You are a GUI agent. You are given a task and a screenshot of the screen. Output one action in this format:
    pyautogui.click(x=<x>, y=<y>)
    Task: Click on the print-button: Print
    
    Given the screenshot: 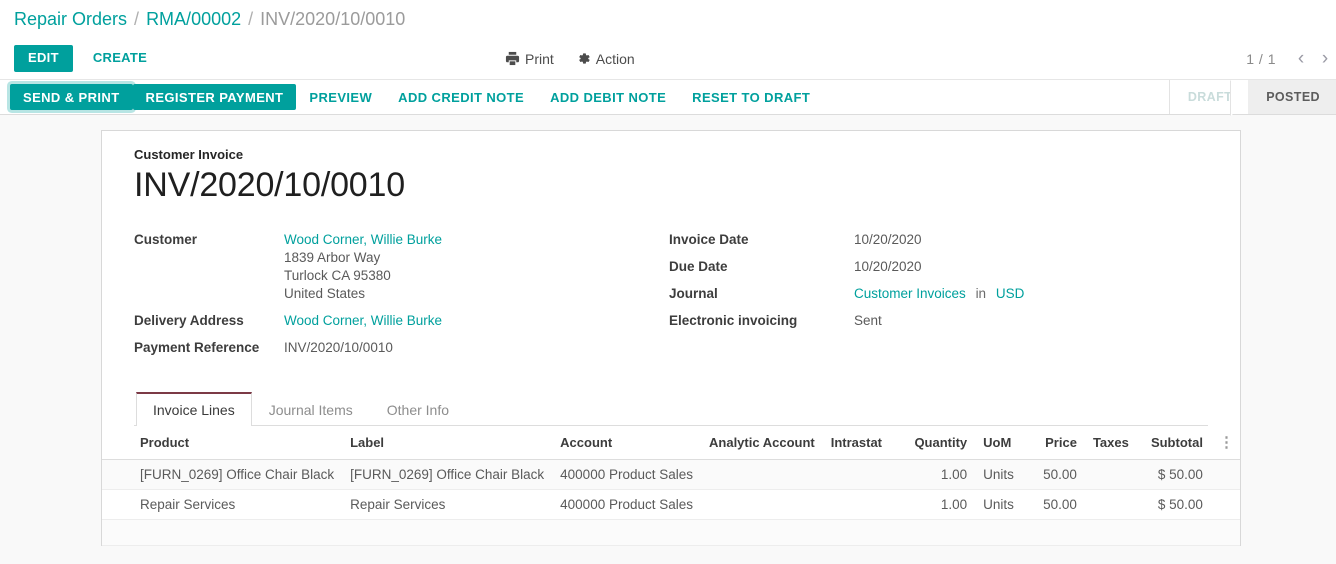 What is the action you would take?
    pyautogui.click(x=529, y=59)
    